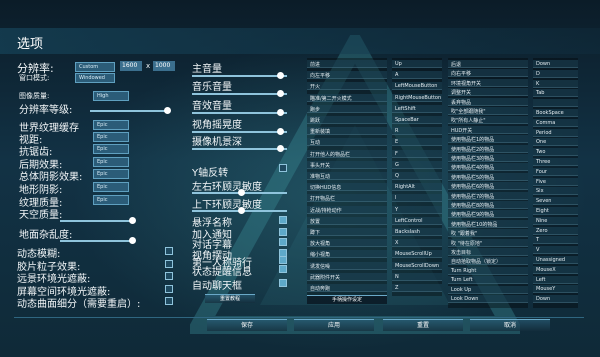  I want to click on key-binding-label: Z, so click(397, 288).